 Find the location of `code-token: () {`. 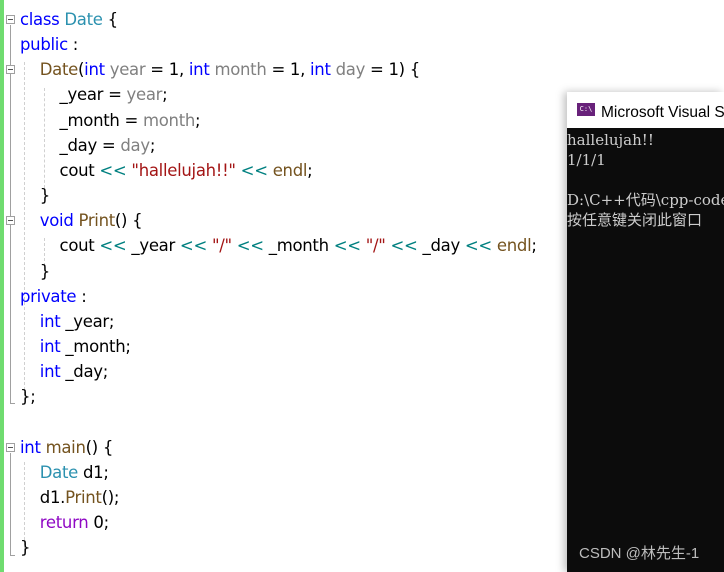

code-token: () { is located at coordinates (99, 447).